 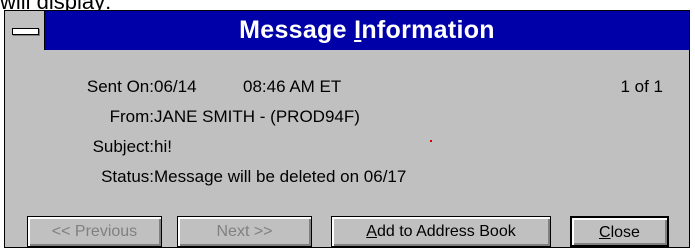 I want to click on system-menu-button, so click(x=25, y=30).